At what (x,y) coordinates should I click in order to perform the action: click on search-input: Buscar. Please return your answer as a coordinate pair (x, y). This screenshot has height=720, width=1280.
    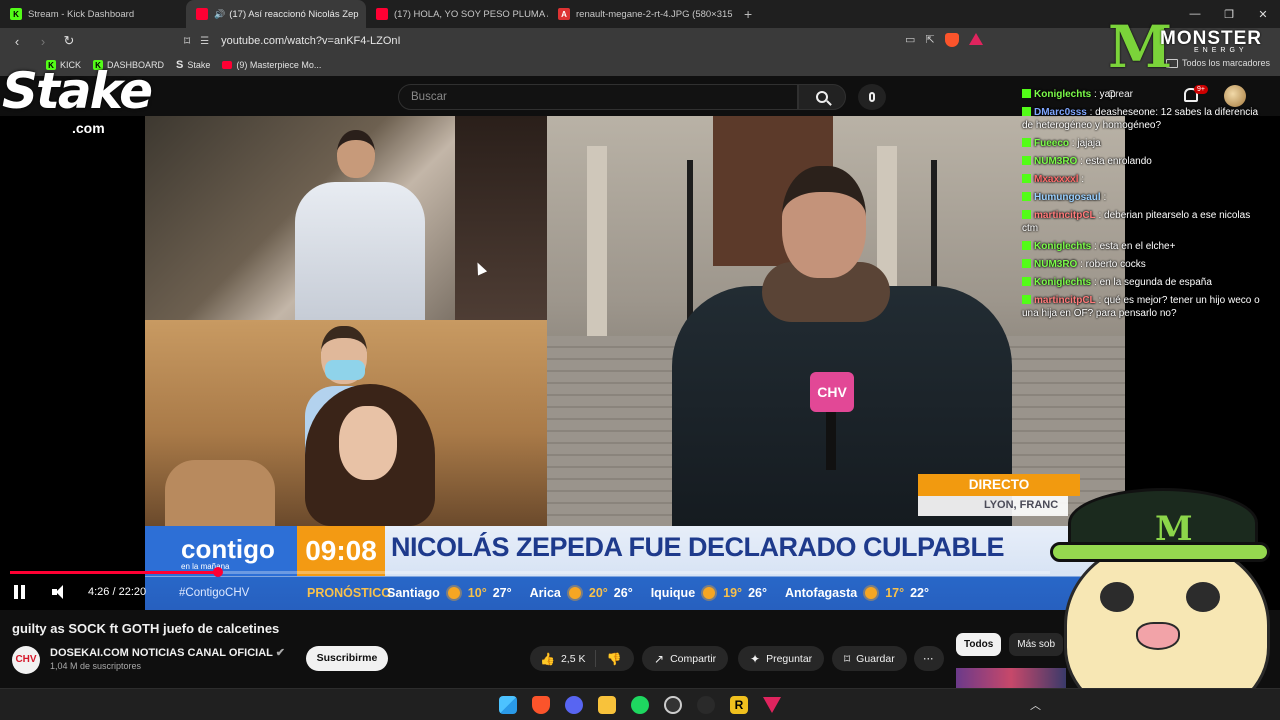
    Looking at the image, I should click on (598, 97).